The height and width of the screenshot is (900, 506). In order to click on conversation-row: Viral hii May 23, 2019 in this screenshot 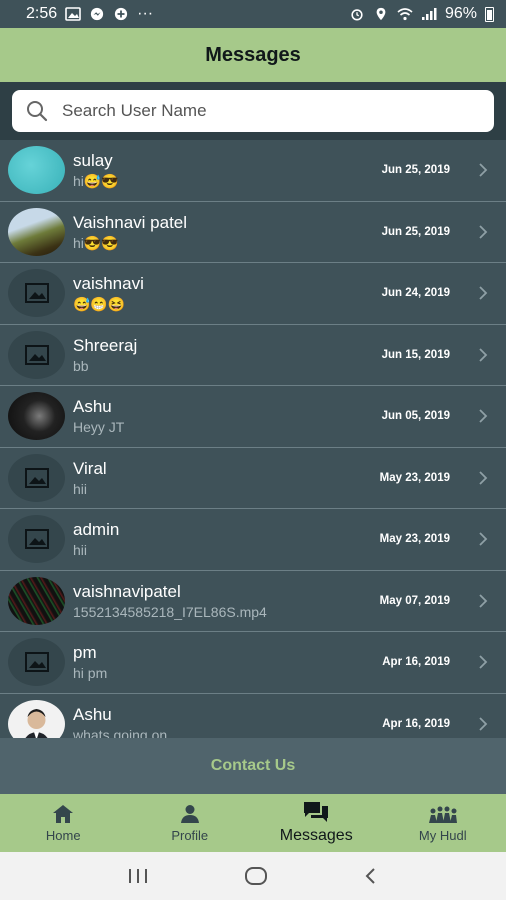, I will do `click(253, 478)`.